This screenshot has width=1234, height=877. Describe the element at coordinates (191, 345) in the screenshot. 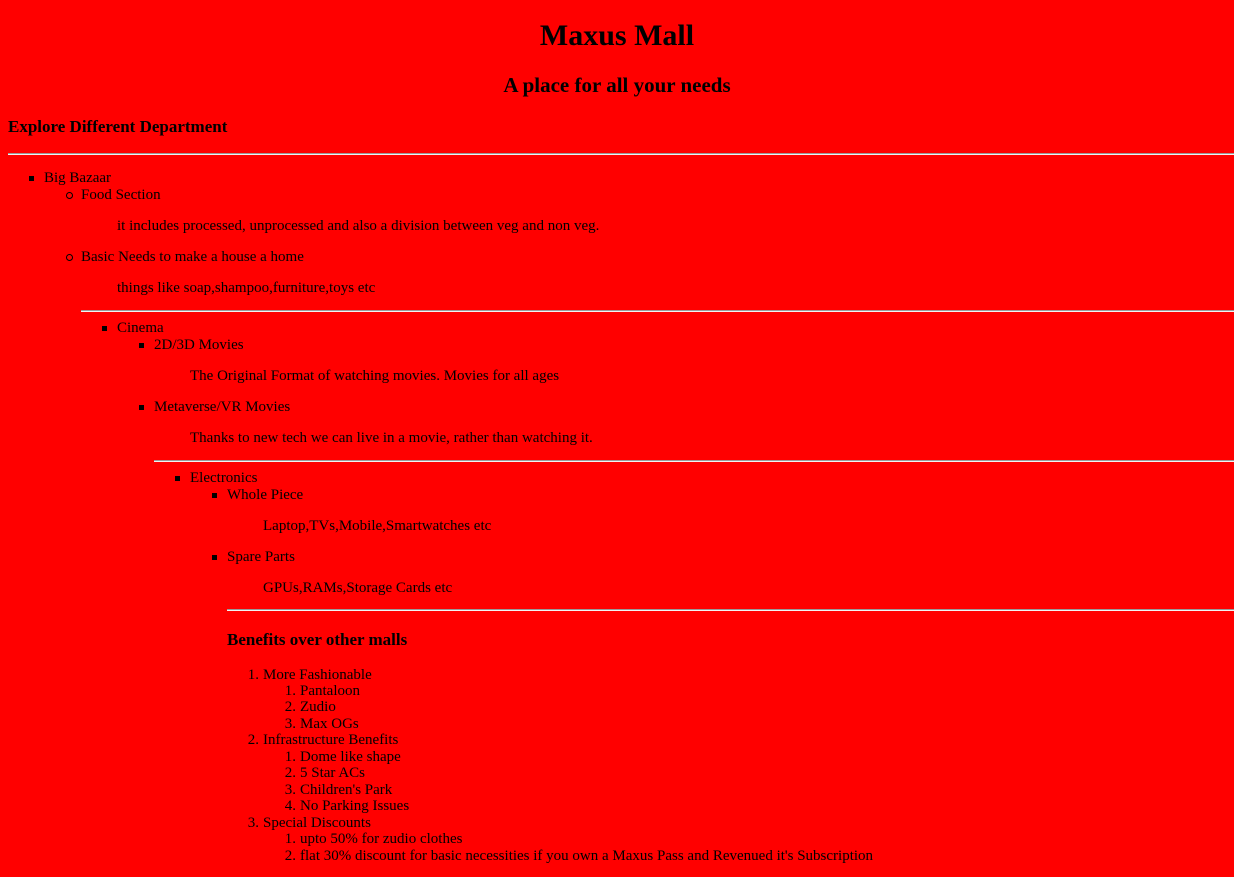

I see `list-item-2d-3d-movies: 2D/3D Movies` at that location.